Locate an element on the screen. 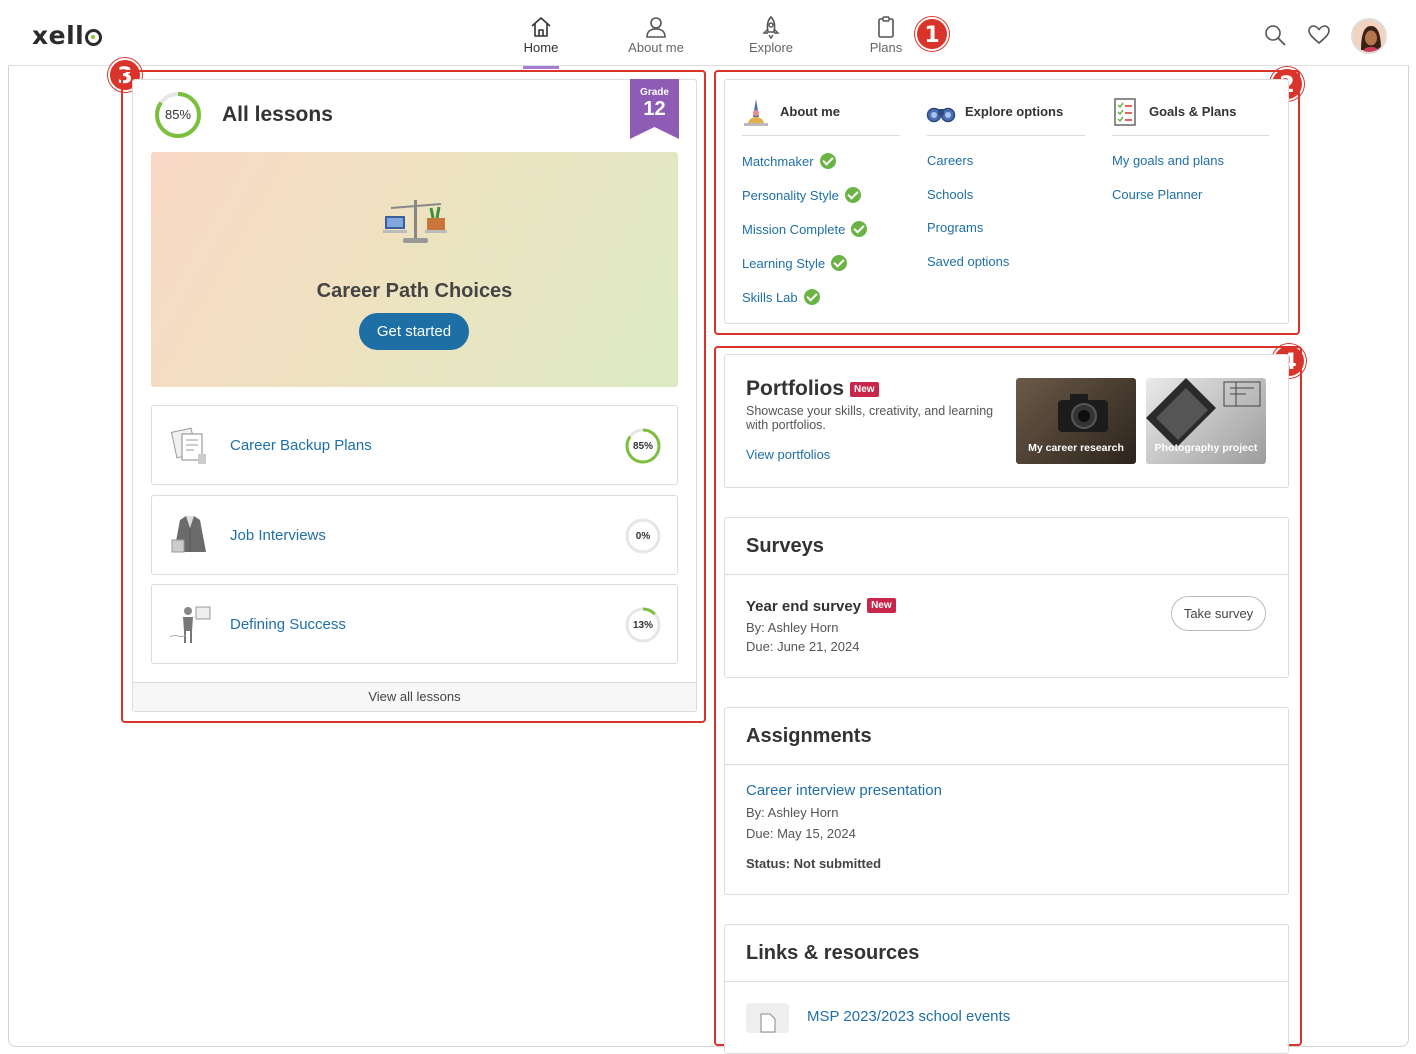  featured-lesson-banner: Career Path Choices Get started is located at coordinates (414, 269).